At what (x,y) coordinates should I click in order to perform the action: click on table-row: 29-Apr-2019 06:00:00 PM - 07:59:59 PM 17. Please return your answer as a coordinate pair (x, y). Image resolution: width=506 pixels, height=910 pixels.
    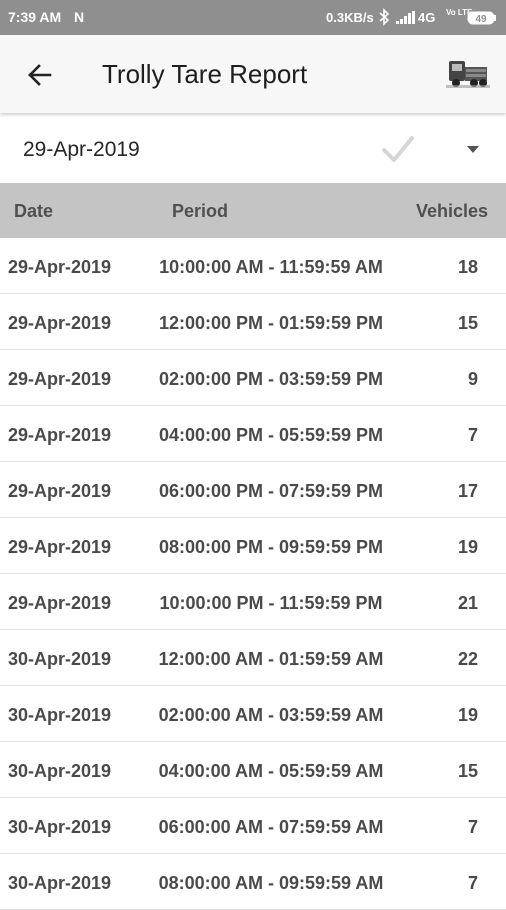
    Looking at the image, I should click on (253, 490).